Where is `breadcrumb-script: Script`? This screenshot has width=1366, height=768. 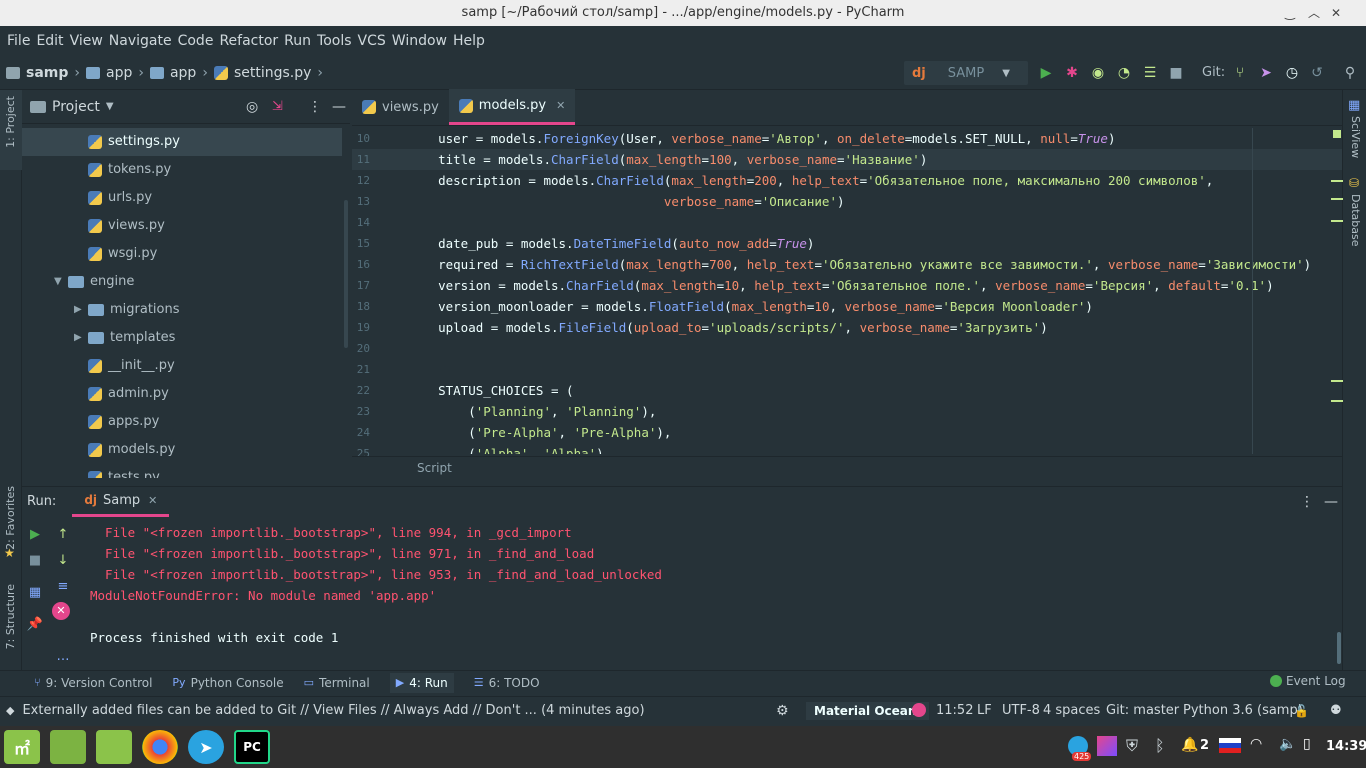 breadcrumb-script: Script is located at coordinates (434, 468).